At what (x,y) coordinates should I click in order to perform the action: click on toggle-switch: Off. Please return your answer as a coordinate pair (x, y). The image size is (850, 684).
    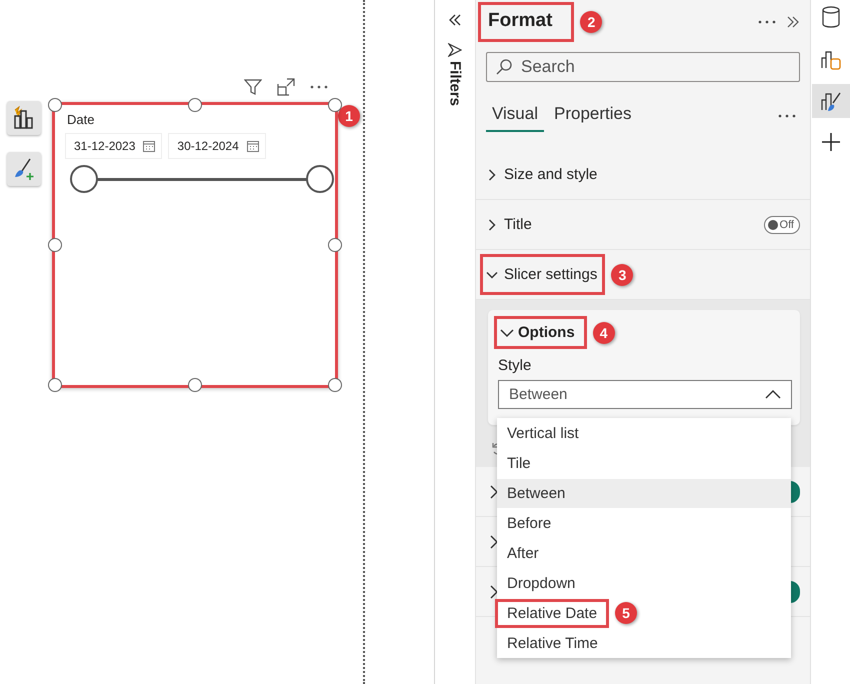
    Looking at the image, I should click on (782, 225).